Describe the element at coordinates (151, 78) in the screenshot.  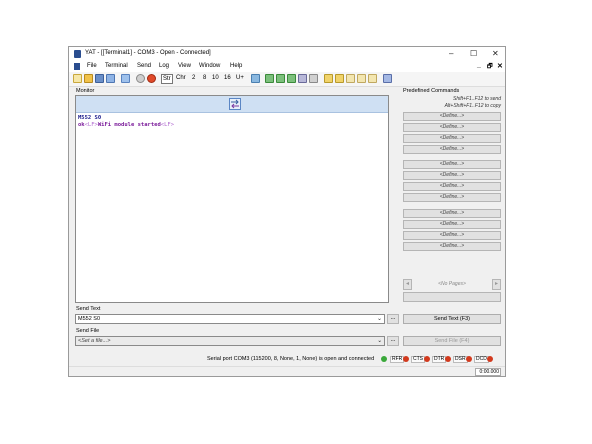
I see `close-port-icon` at that location.